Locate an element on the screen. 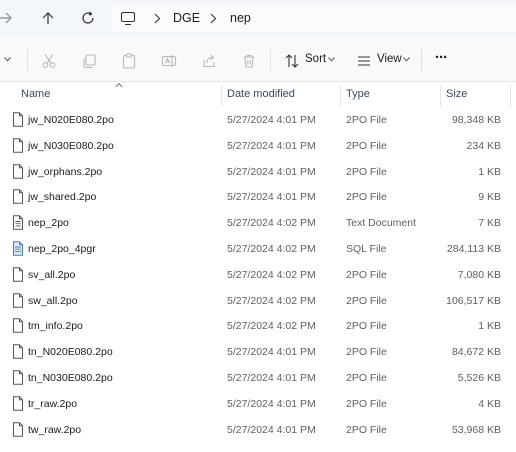 The width and height of the screenshot is (516, 452). file-name: jw_shared.2po is located at coordinates (62, 197).